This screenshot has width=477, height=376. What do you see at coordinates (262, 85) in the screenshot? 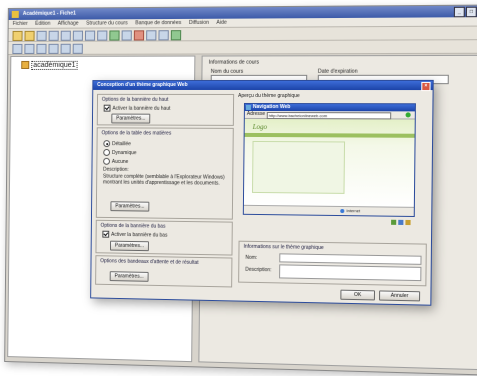
I see `dialog-titlebar: Conception d'un thème graphique Web ×` at bounding box center [262, 85].